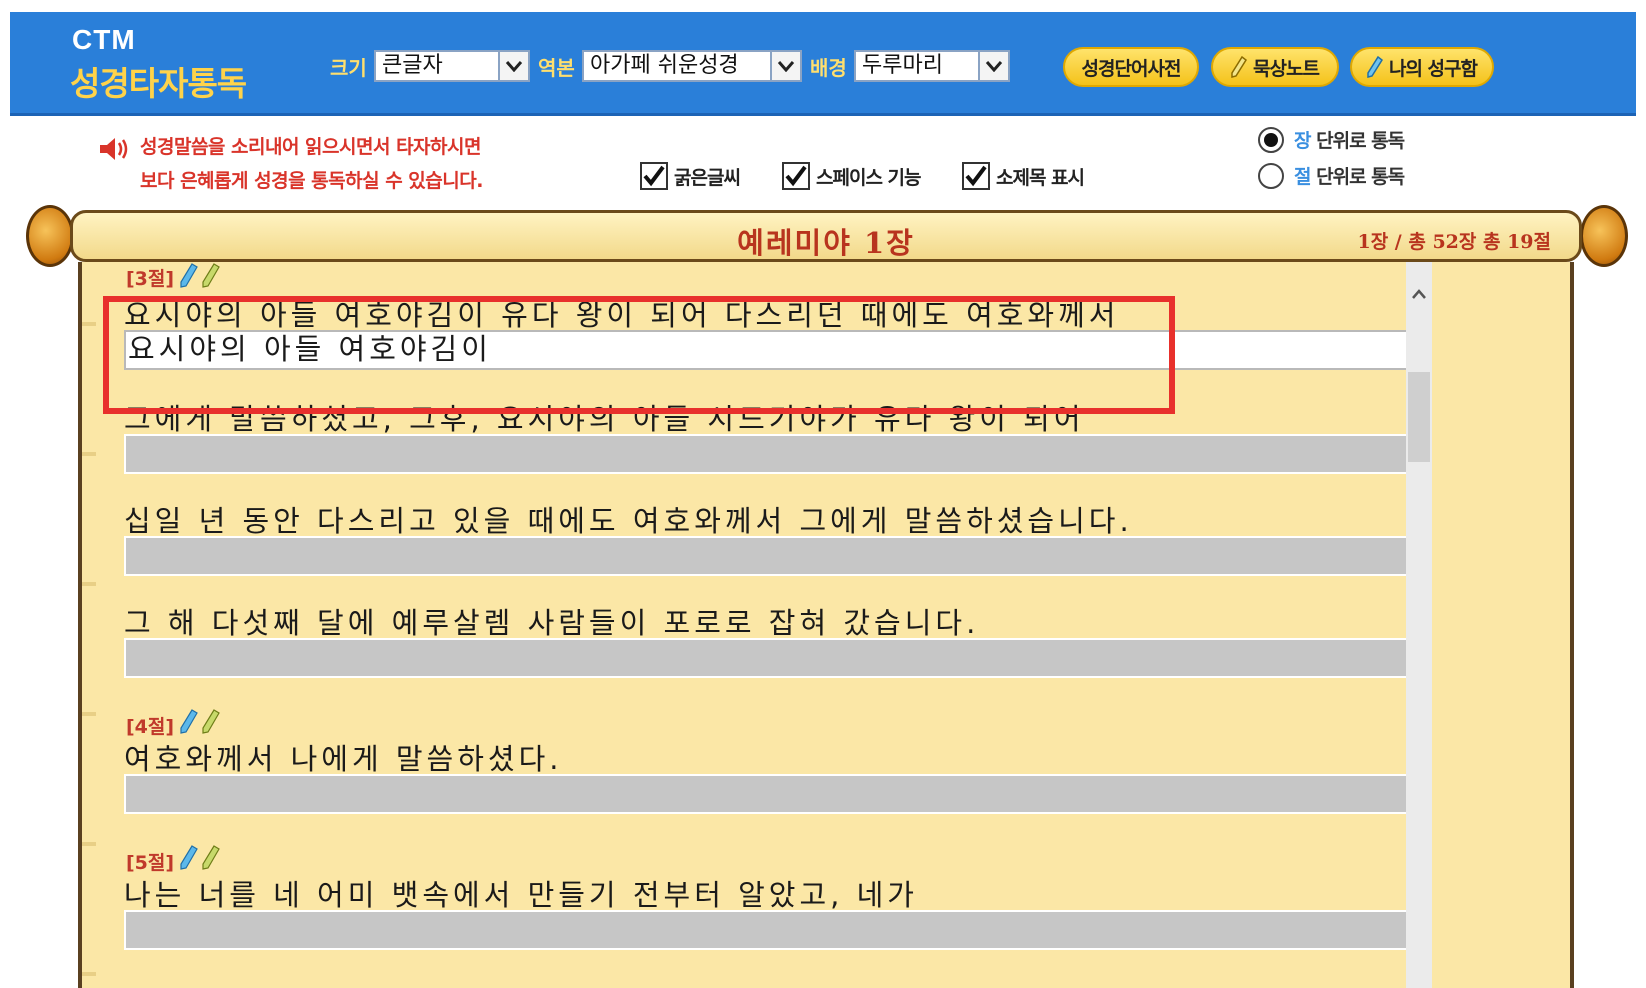  Describe the element at coordinates (150, 279) in the screenshot. I see `verse-label: [3절]` at that location.